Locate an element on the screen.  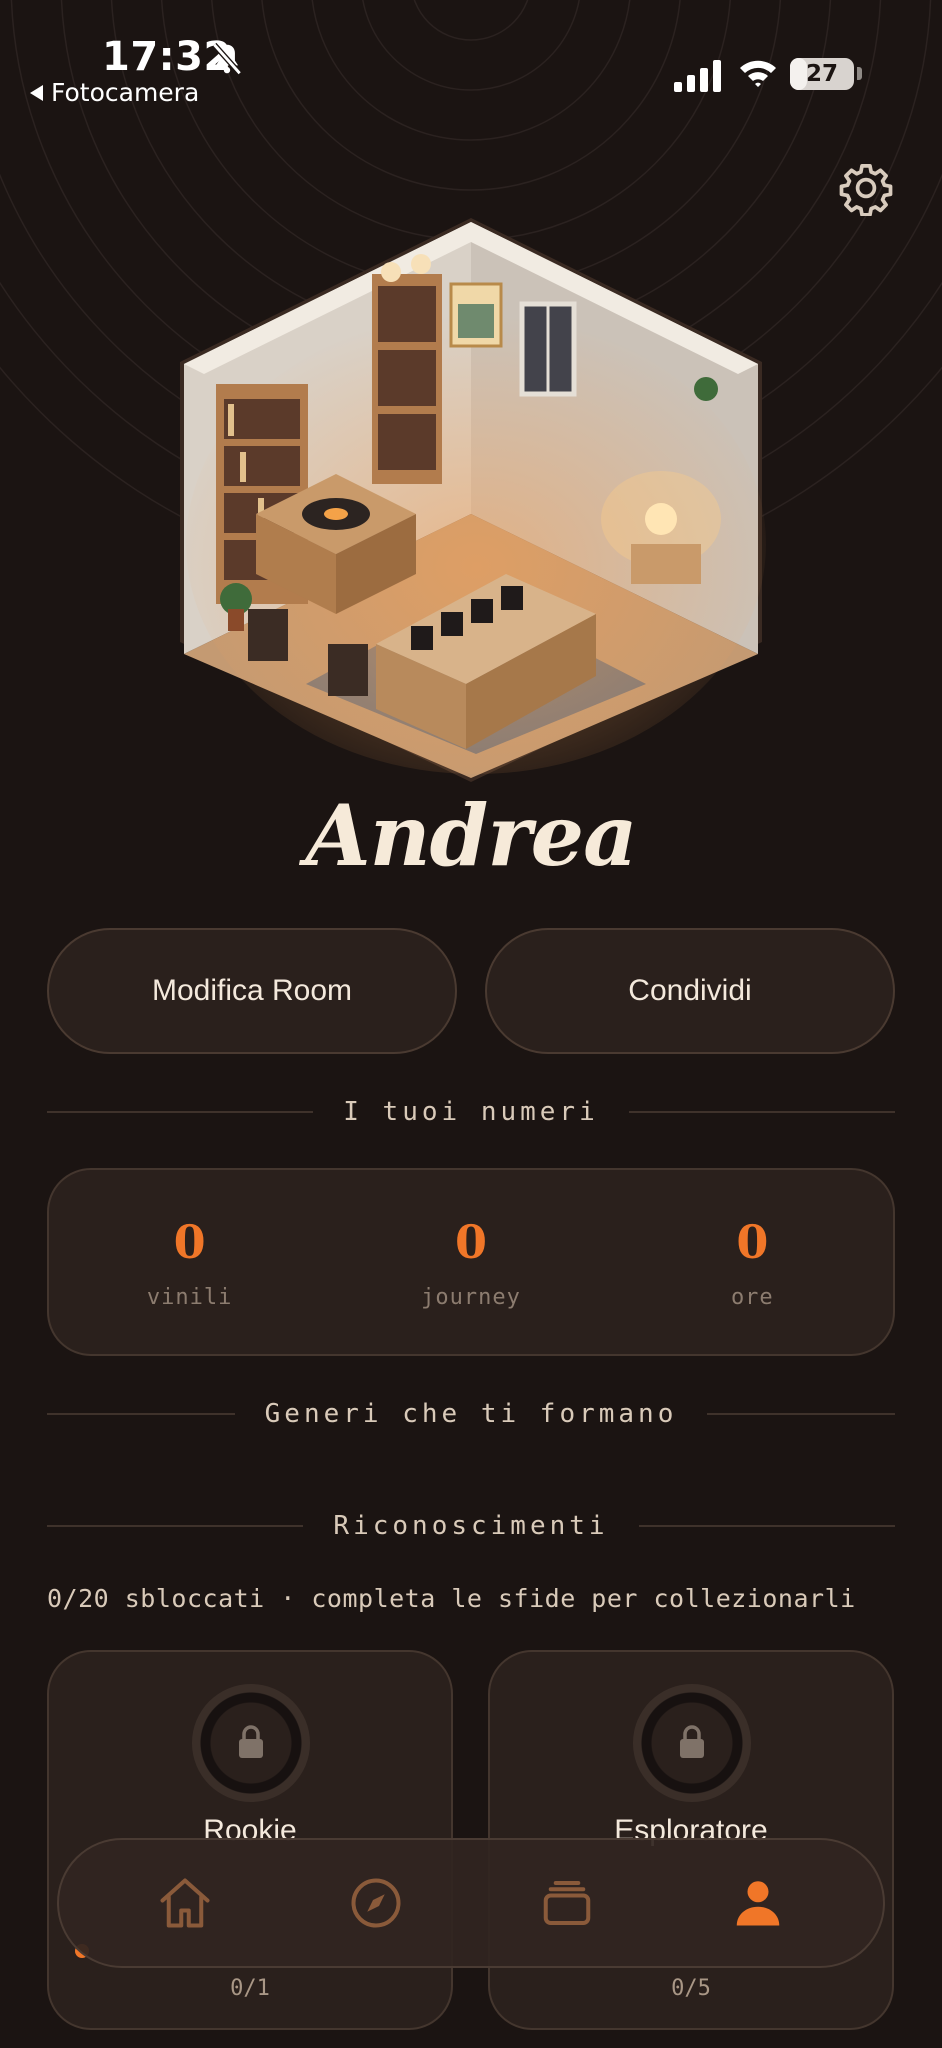
genres-section-header: Generi che ti formano is located at coordinates (471, 1414).